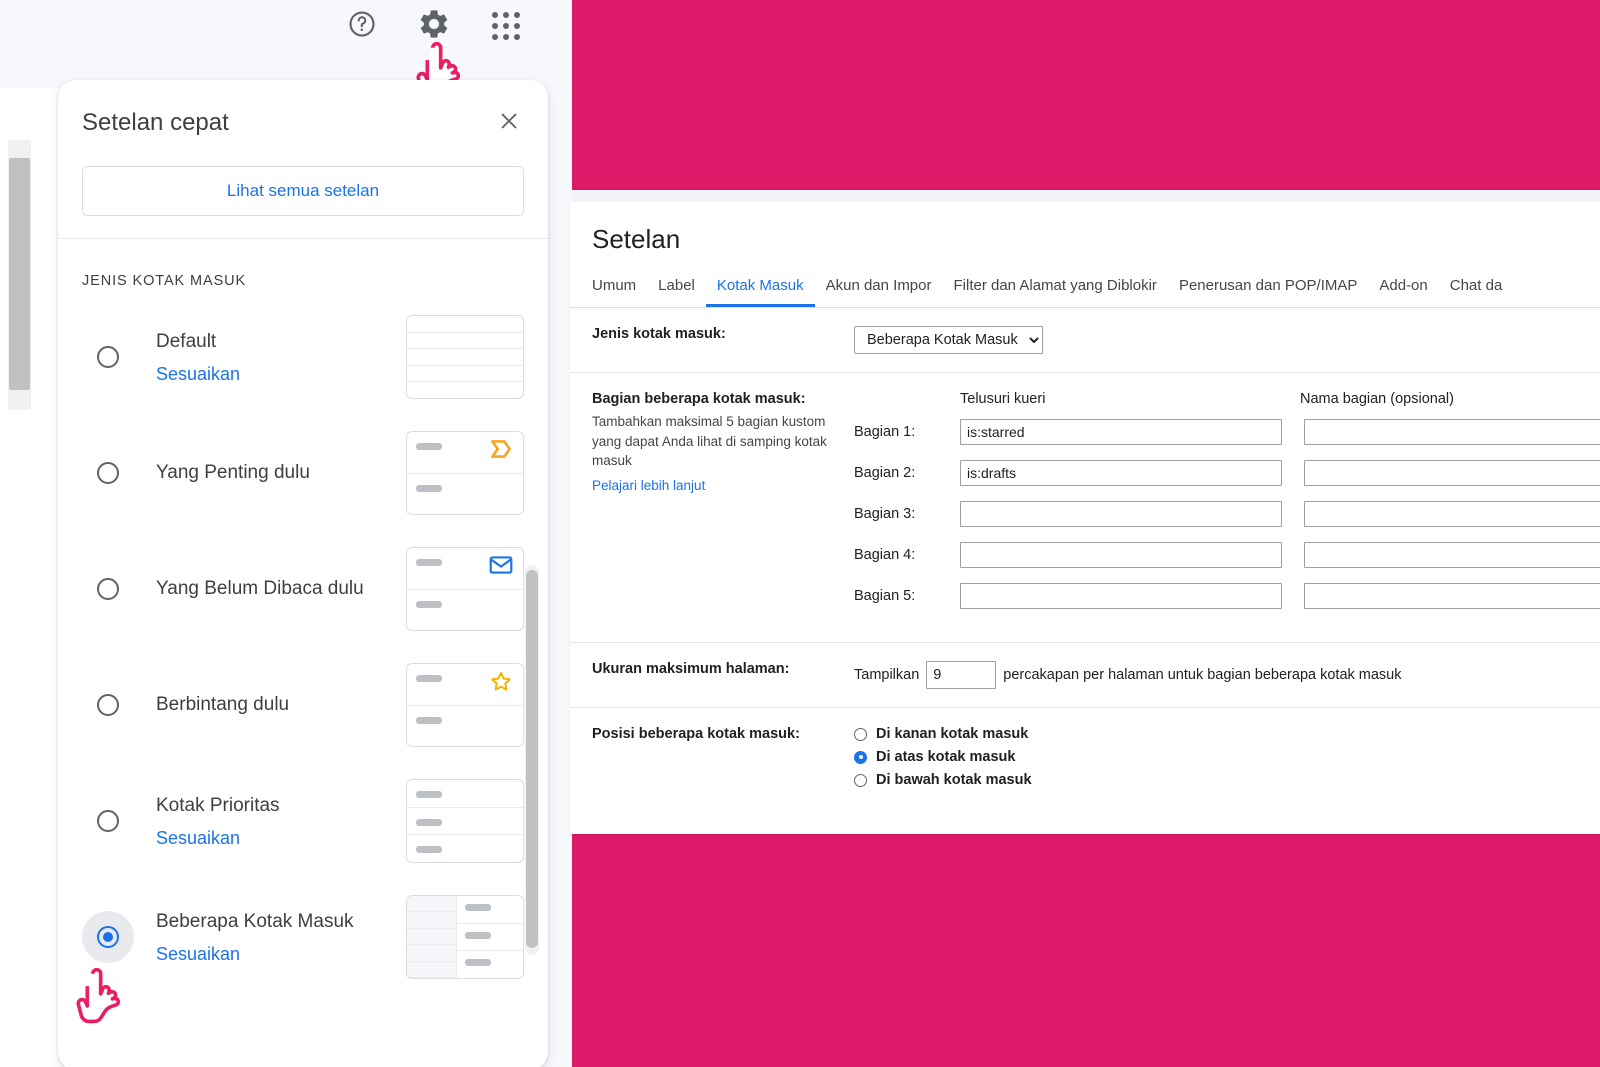 The width and height of the screenshot is (1600, 1067). Describe the element at coordinates (465, 705) in the screenshot. I see `thumbnail-starred-first` at that location.